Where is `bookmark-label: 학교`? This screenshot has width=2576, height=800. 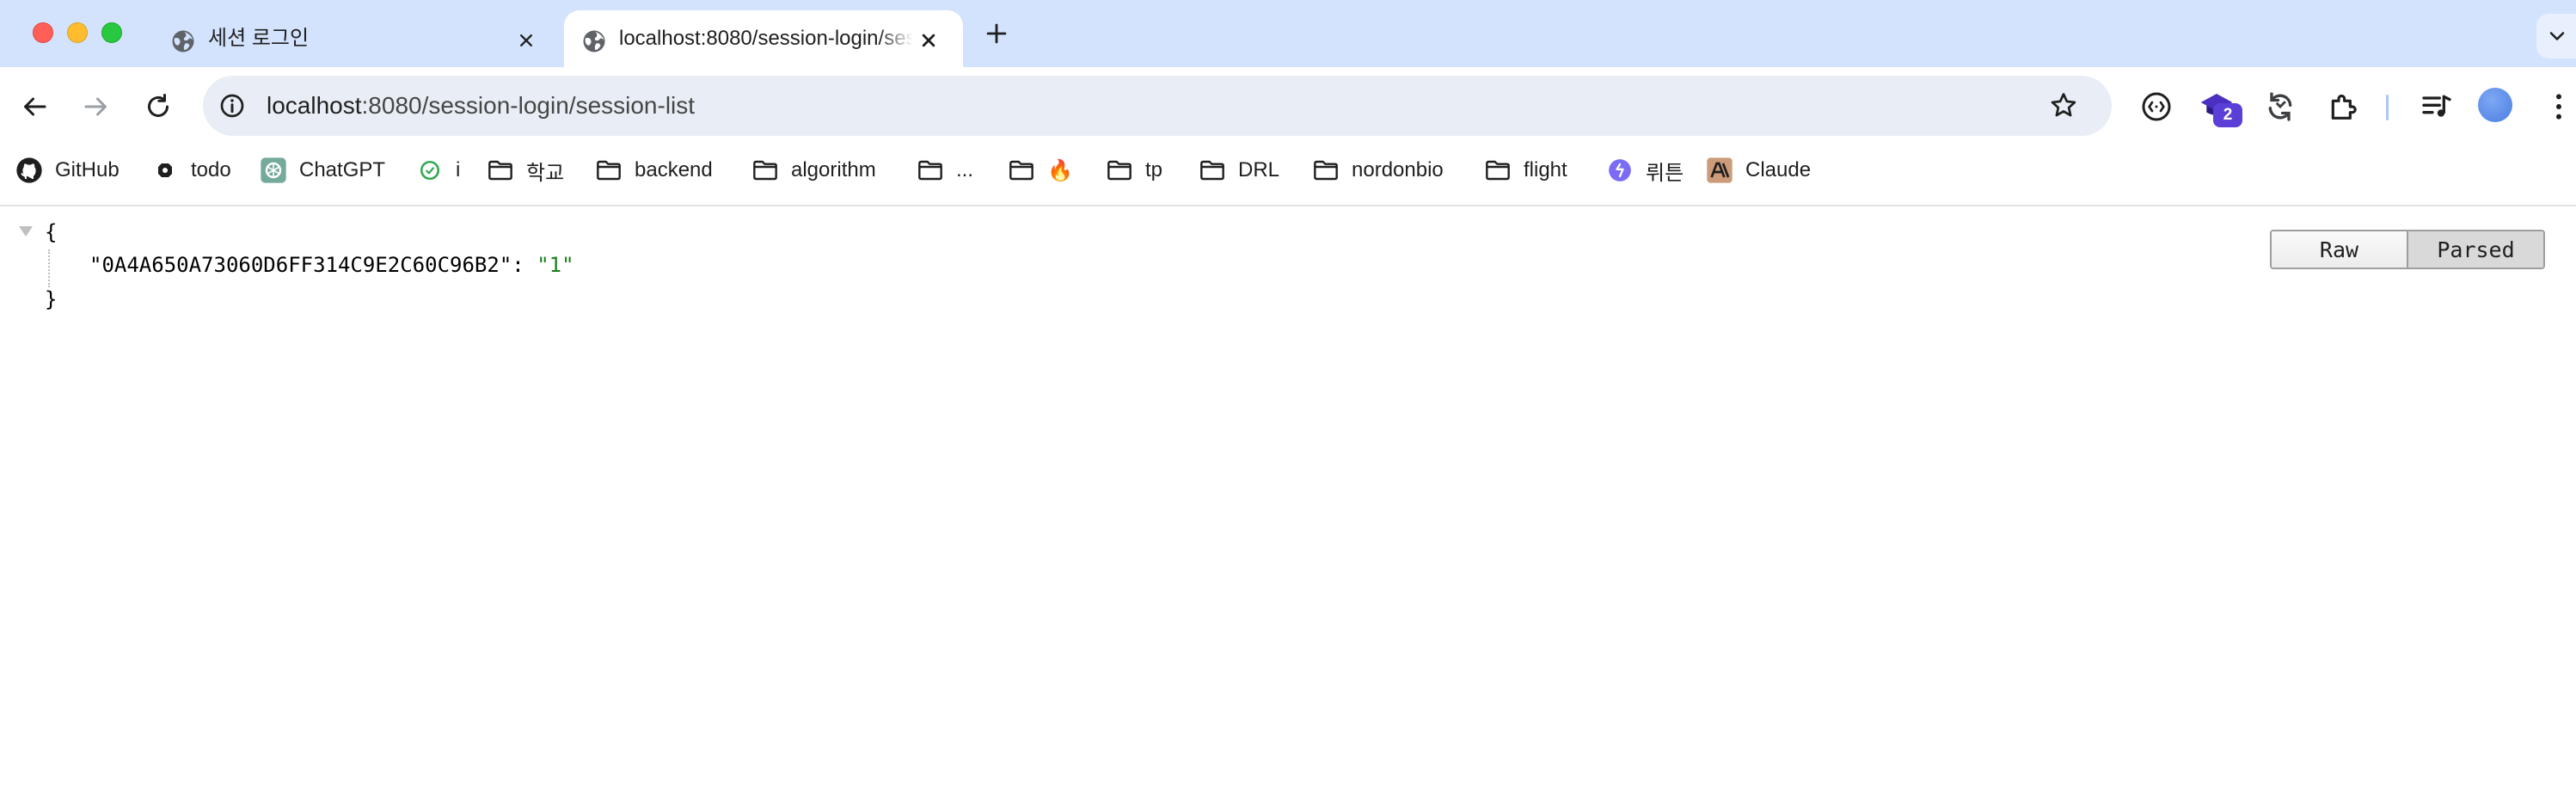
bookmark-label: 학교 is located at coordinates (545, 173).